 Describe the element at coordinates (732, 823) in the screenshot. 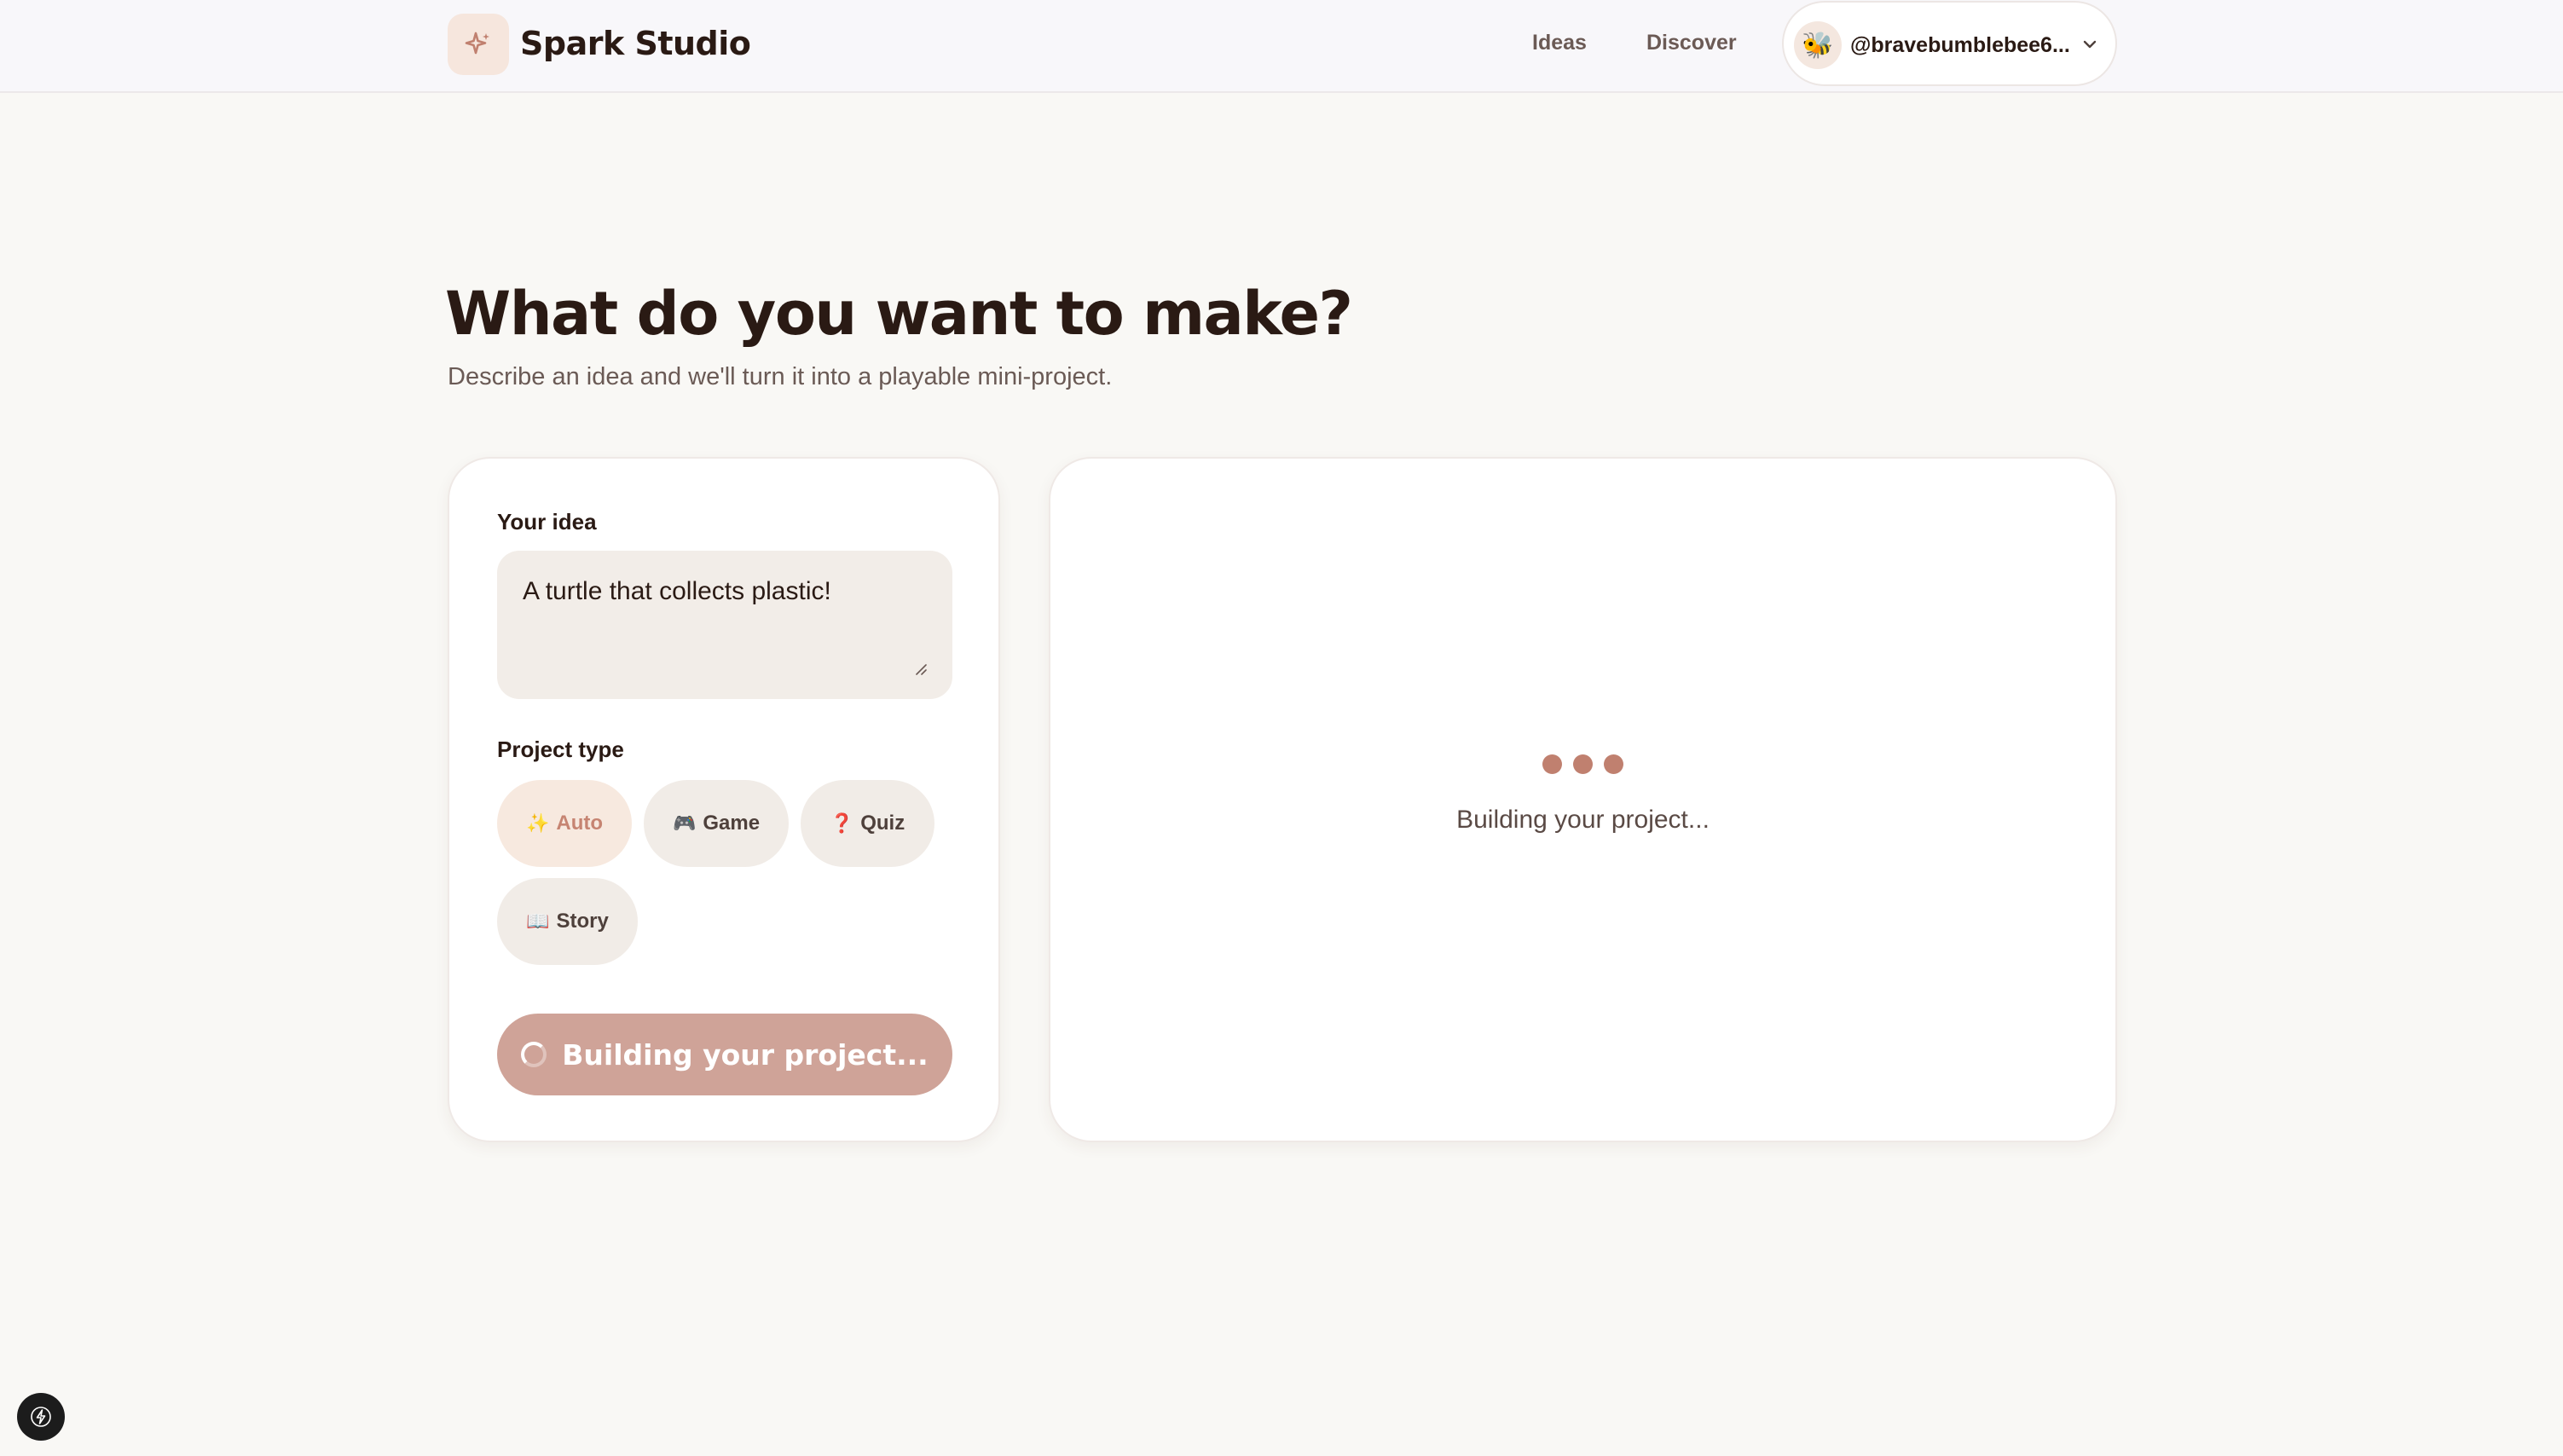

I see `chip-label: Game` at that location.